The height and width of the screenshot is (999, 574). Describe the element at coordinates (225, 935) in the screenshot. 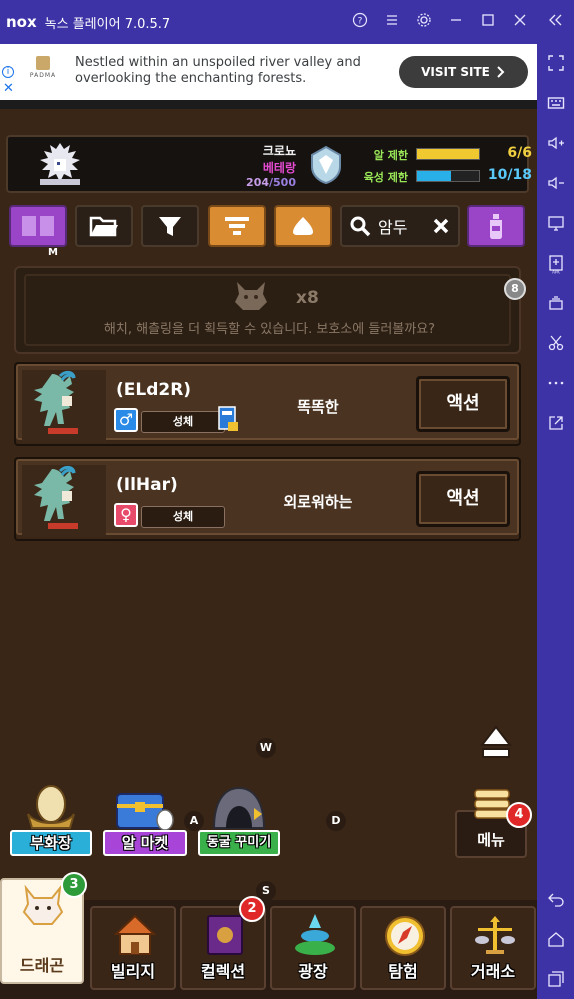

I see `collection-book-icon` at that location.